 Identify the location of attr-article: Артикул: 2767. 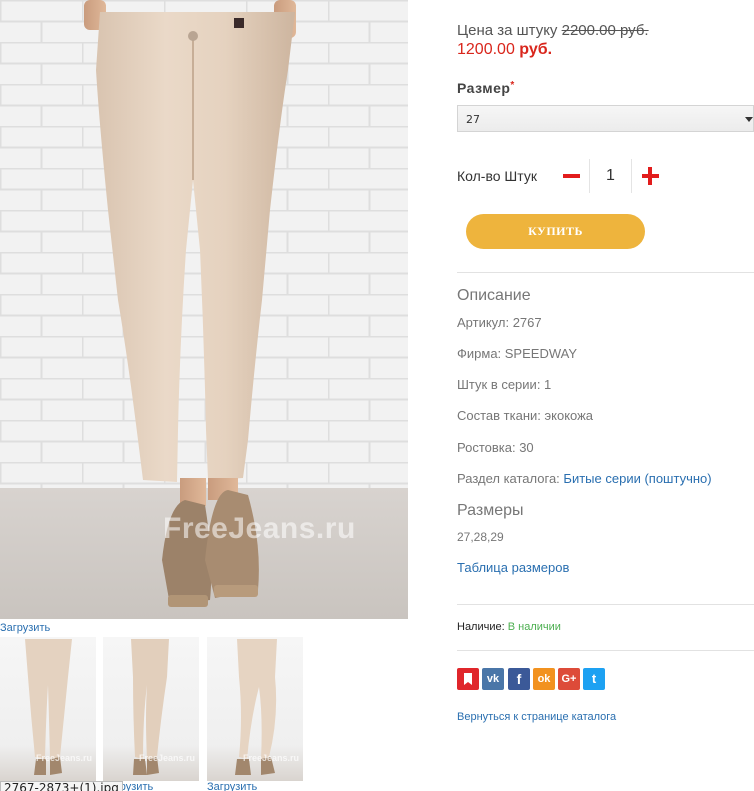
(499, 322).